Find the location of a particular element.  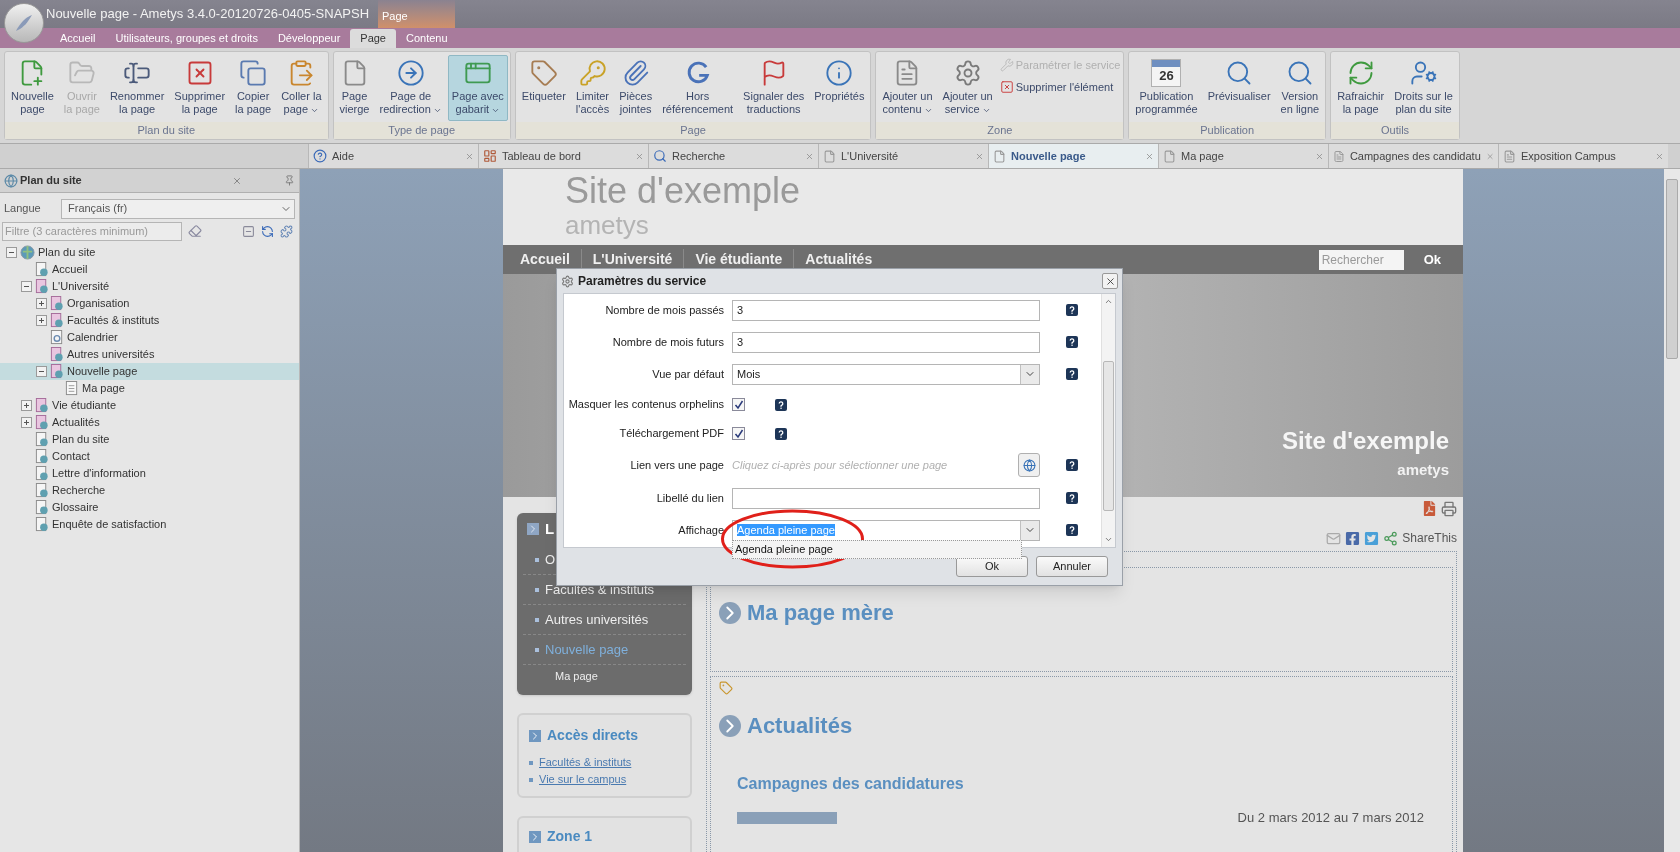

document-tab: L'Université is located at coordinates (903, 156).